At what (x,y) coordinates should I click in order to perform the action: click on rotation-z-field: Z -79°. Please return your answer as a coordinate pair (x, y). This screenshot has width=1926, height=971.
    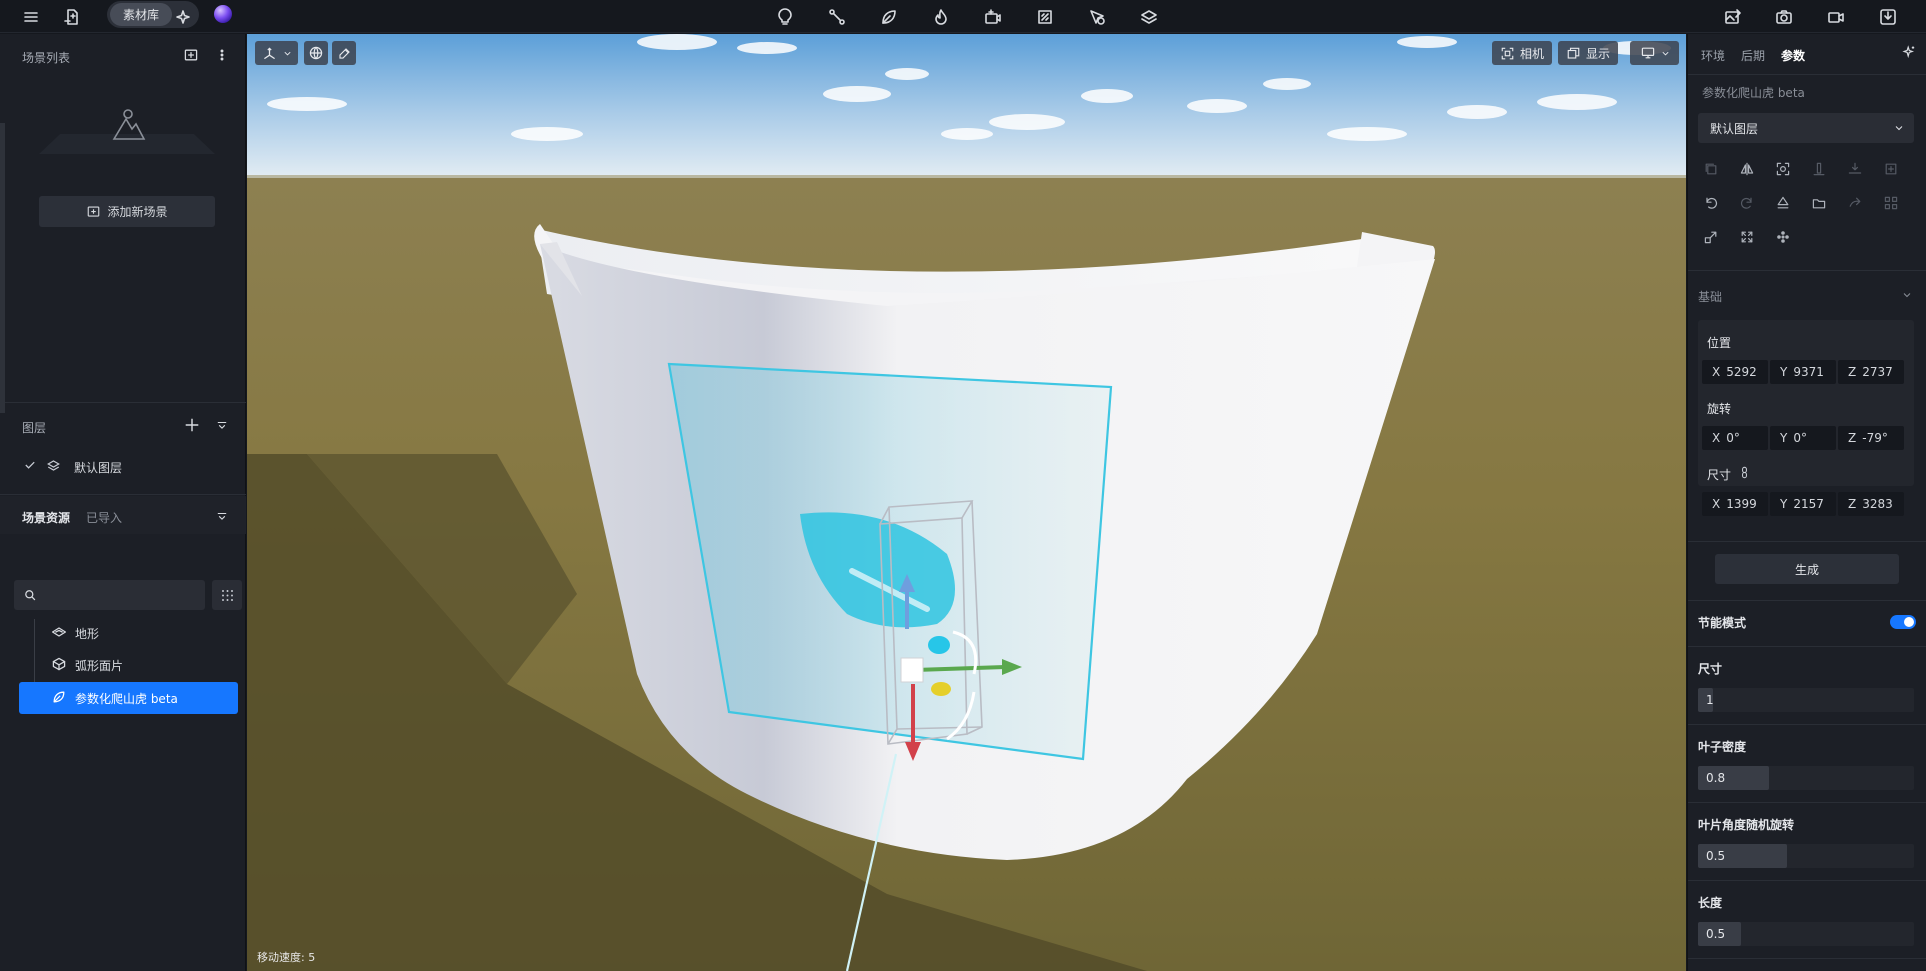
    Looking at the image, I should click on (1871, 438).